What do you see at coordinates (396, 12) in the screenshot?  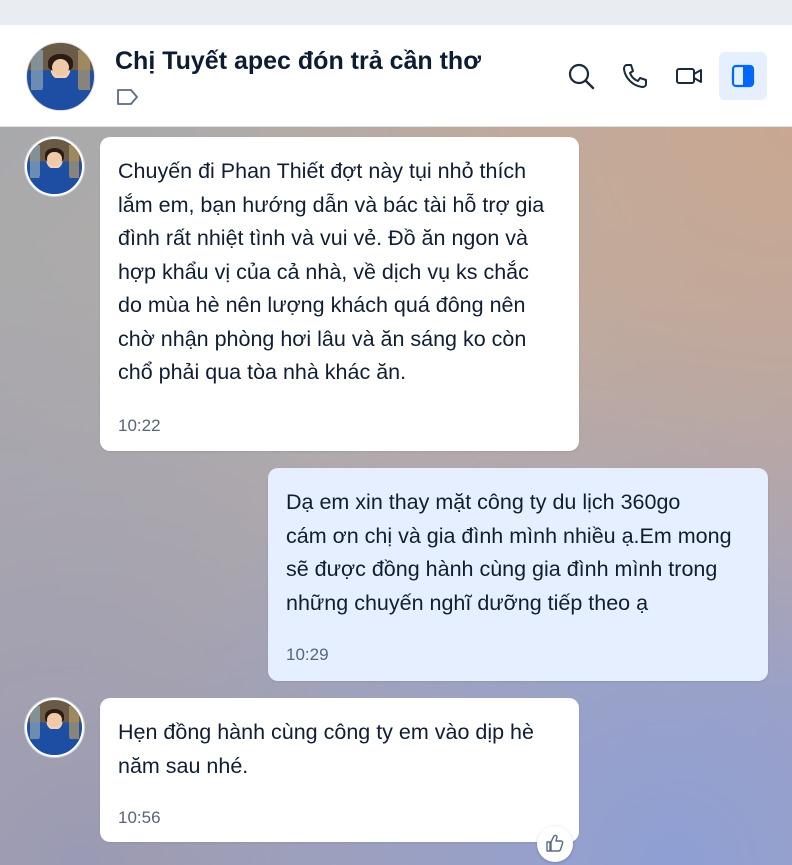 I see `window-top-strip` at bounding box center [396, 12].